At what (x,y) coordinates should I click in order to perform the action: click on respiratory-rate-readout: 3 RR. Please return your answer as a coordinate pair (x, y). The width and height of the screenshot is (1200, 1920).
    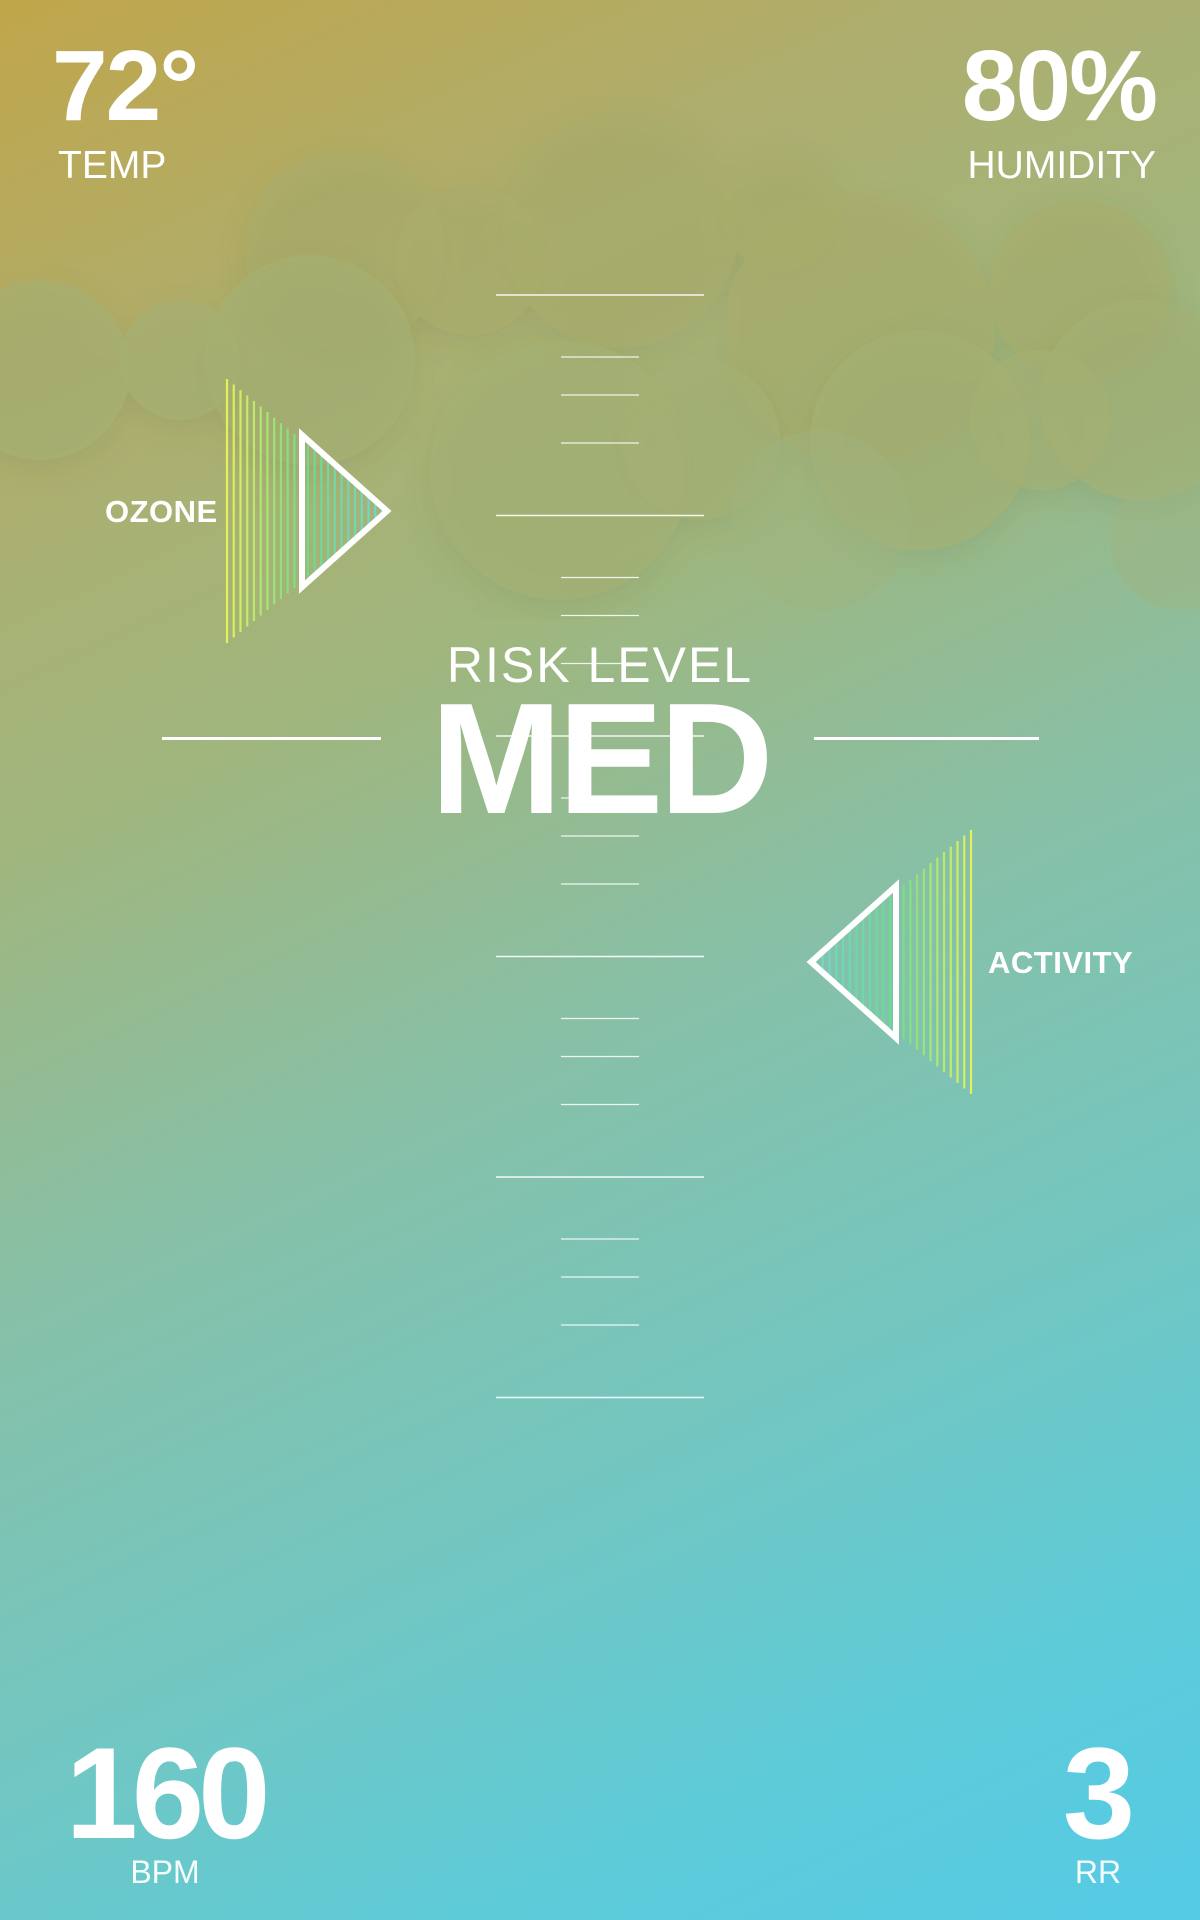
    Looking at the image, I should click on (1098, 1808).